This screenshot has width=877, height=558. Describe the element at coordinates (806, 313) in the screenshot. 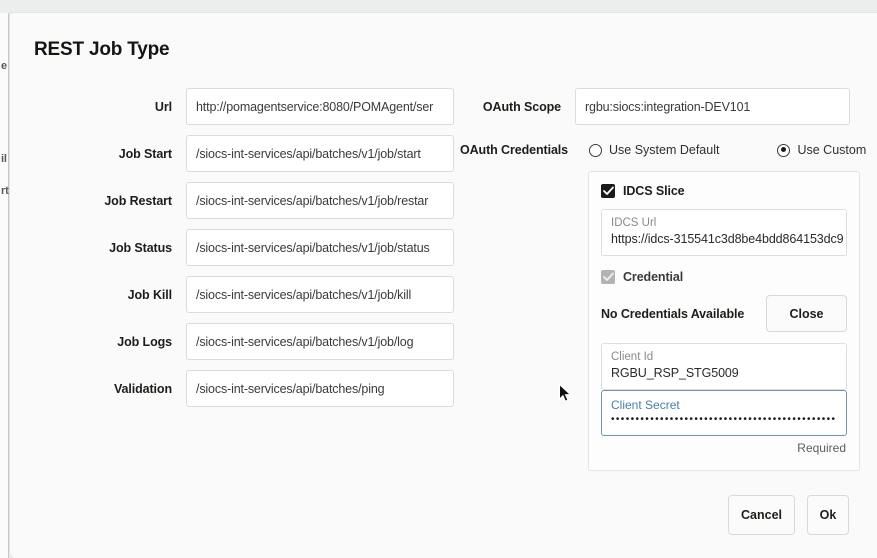

I see `close-button: Close` at that location.